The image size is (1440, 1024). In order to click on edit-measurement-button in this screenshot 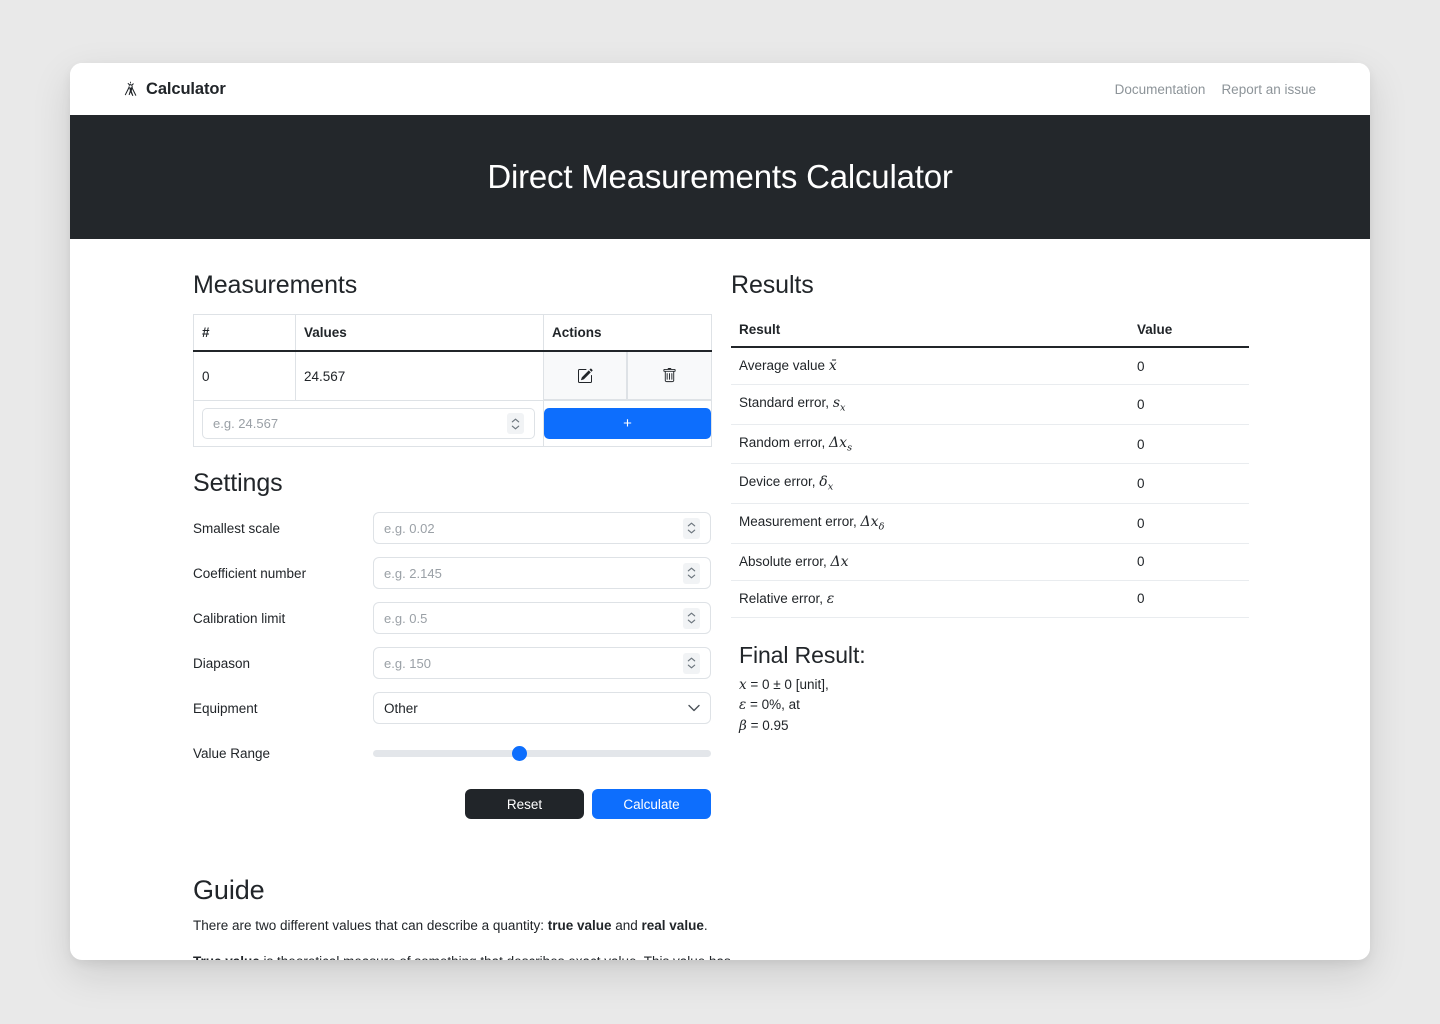, I will do `click(586, 376)`.